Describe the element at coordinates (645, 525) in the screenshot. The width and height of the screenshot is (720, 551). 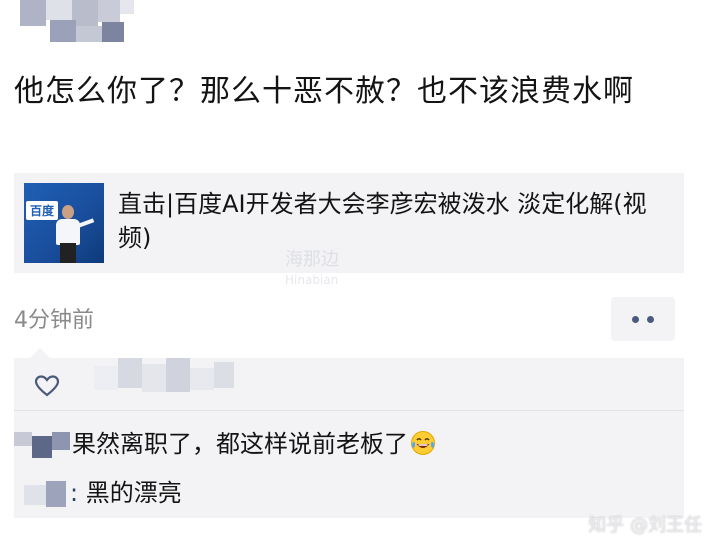
I see `zhihu-watermark: 知乎 @刘王任` at that location.